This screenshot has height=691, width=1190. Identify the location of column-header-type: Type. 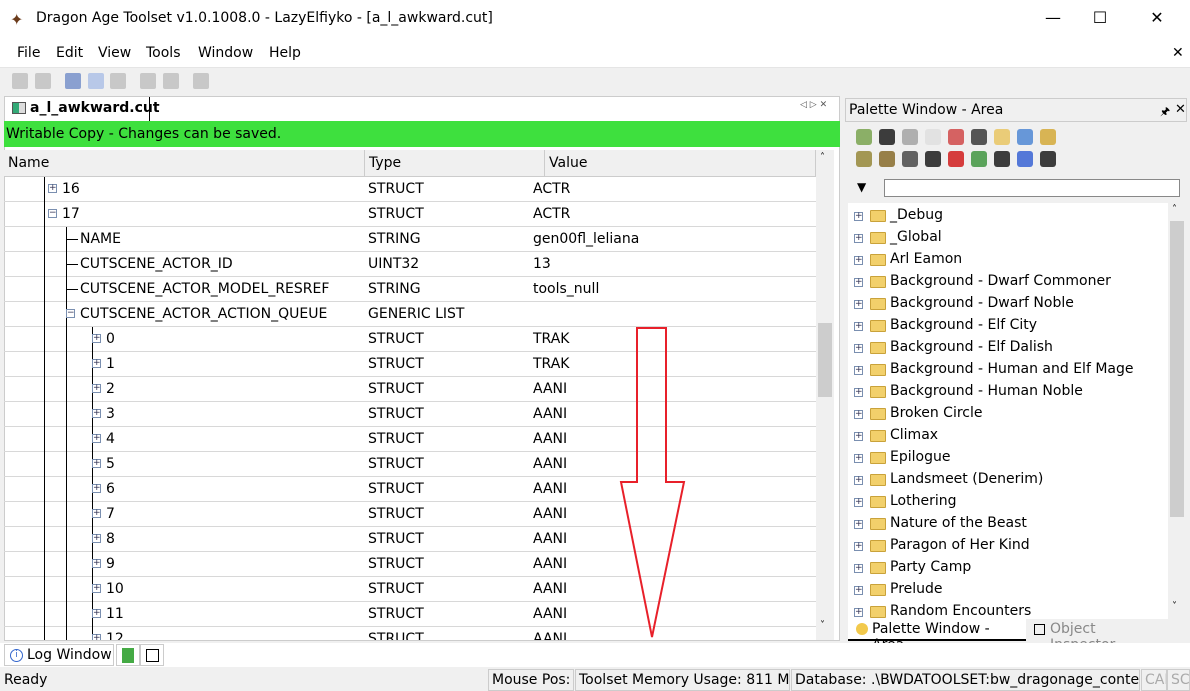
(455, 163).